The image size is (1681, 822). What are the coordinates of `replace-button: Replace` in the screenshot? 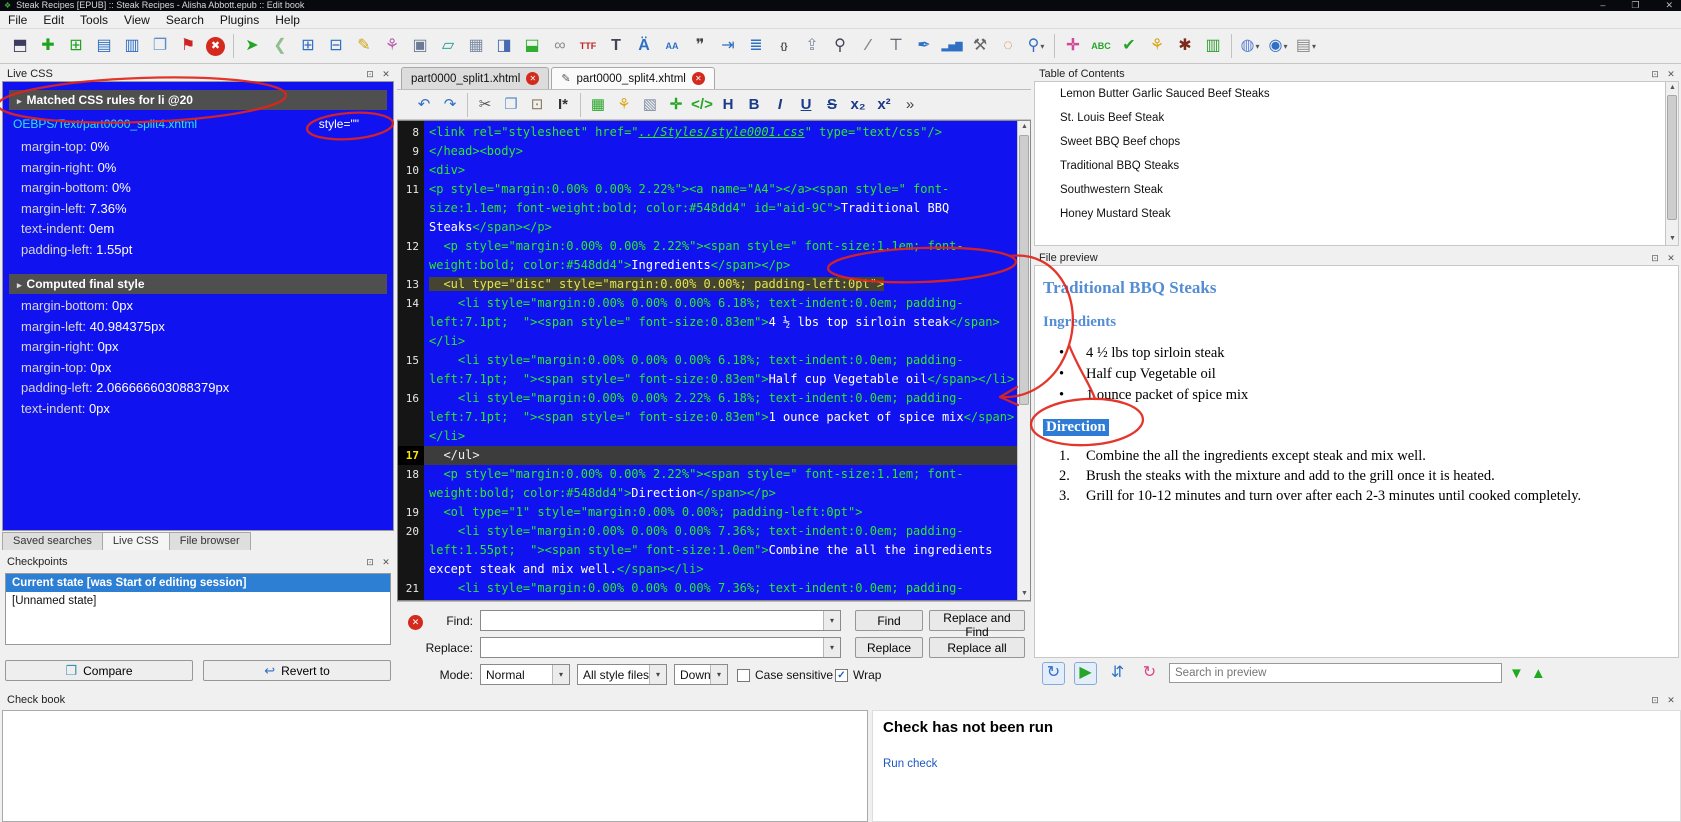 It's located at (889, 647).